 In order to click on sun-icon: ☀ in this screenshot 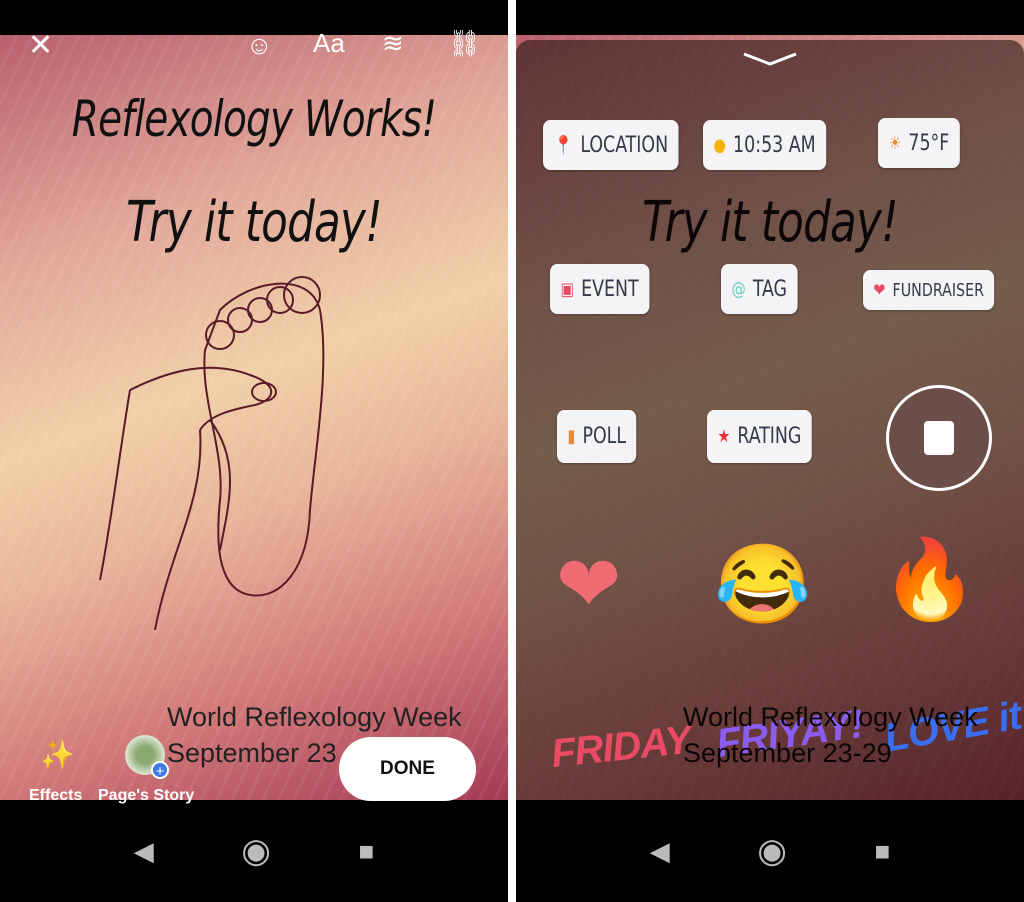, I will do `click(895, 143)`.